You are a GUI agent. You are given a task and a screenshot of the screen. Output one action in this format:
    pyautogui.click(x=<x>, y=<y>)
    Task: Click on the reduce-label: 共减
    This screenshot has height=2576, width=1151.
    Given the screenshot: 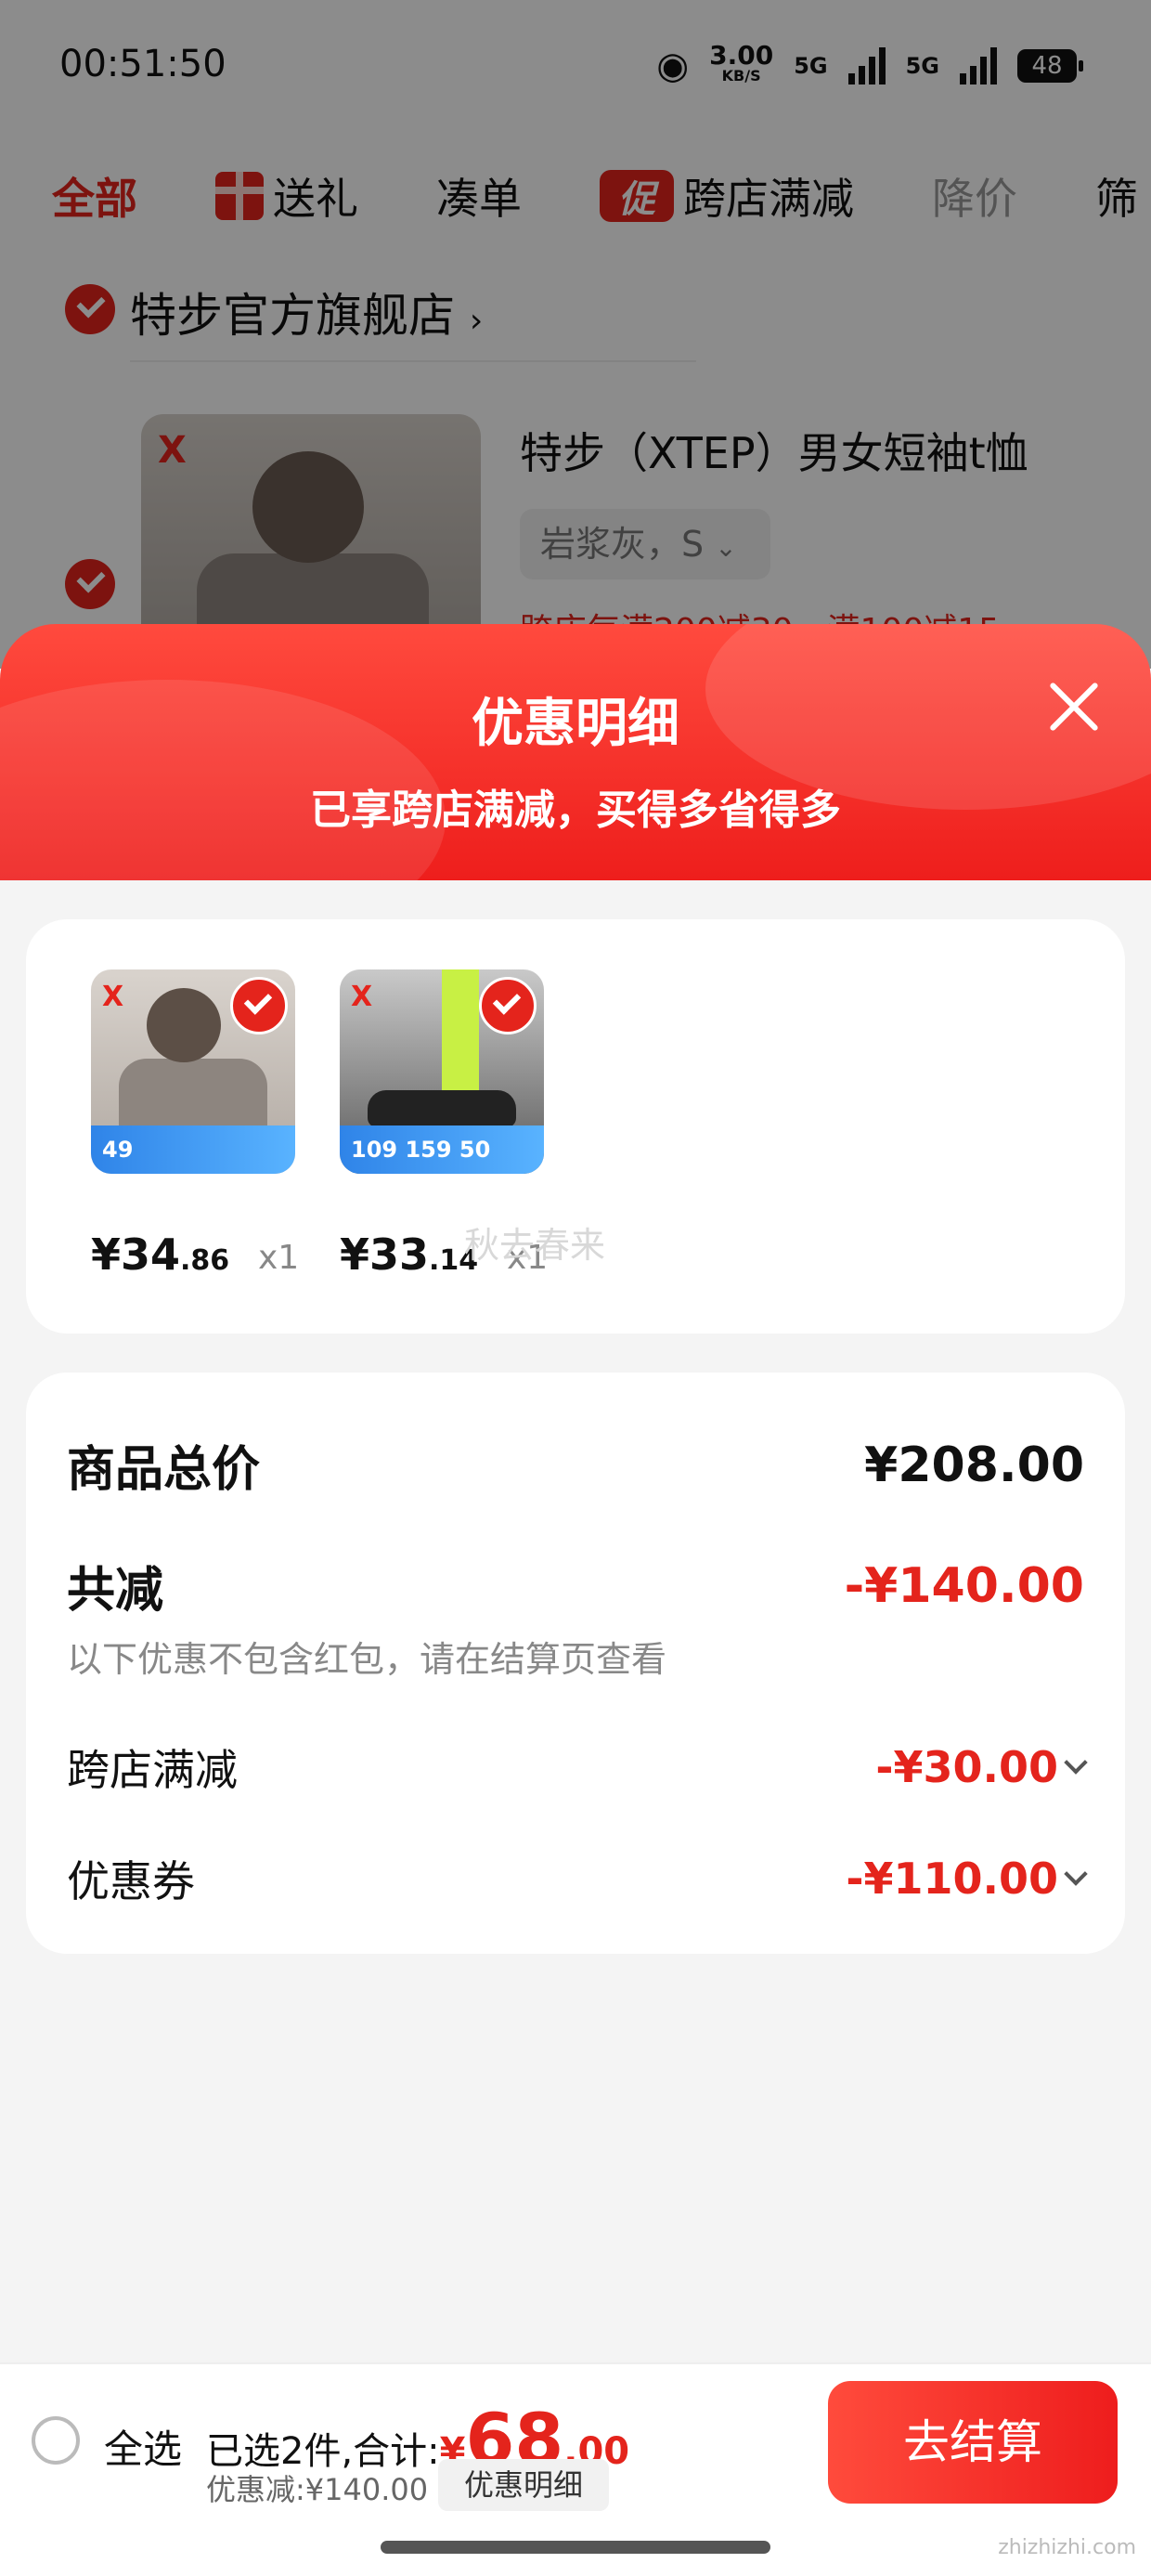 What is the action you would take?
    pyautogui.click(x=116, y=1591)
    